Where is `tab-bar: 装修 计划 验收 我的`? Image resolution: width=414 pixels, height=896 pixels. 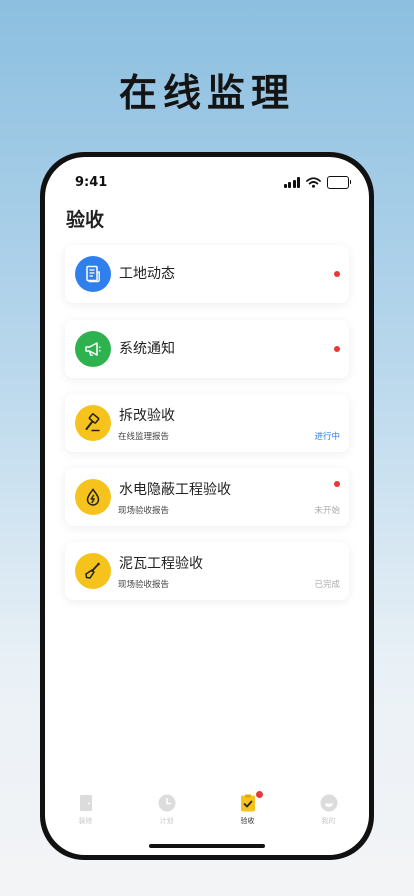 tab-bar: 装修 计划 验收 我的 is located at coordinates (207, 812).